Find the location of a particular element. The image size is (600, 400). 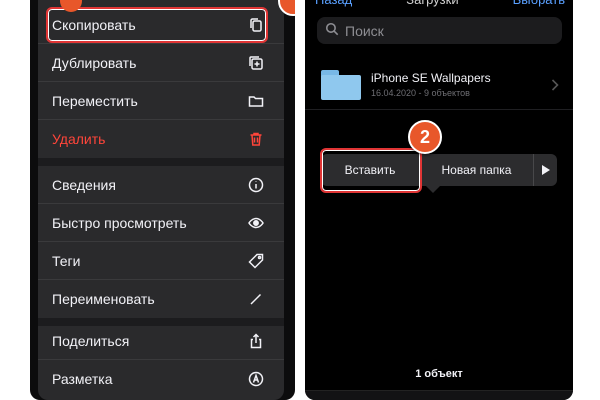

paste-highlight-frame is located at coordinates (371, 170).